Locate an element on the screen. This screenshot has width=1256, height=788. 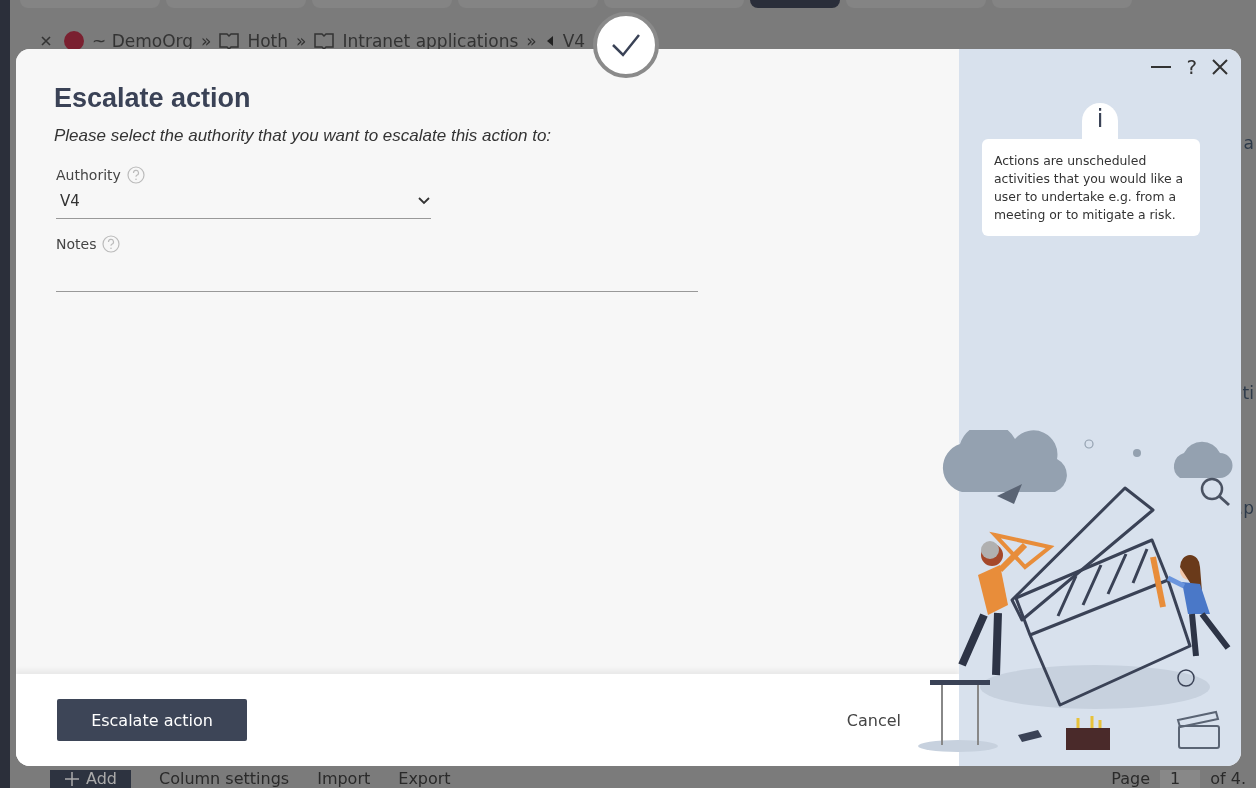
info-text: Actions are unscheduled activities that you would like a user to undertake e.g. from a meeting or to mitigate a risk. is located at coordinates (1091, 187).